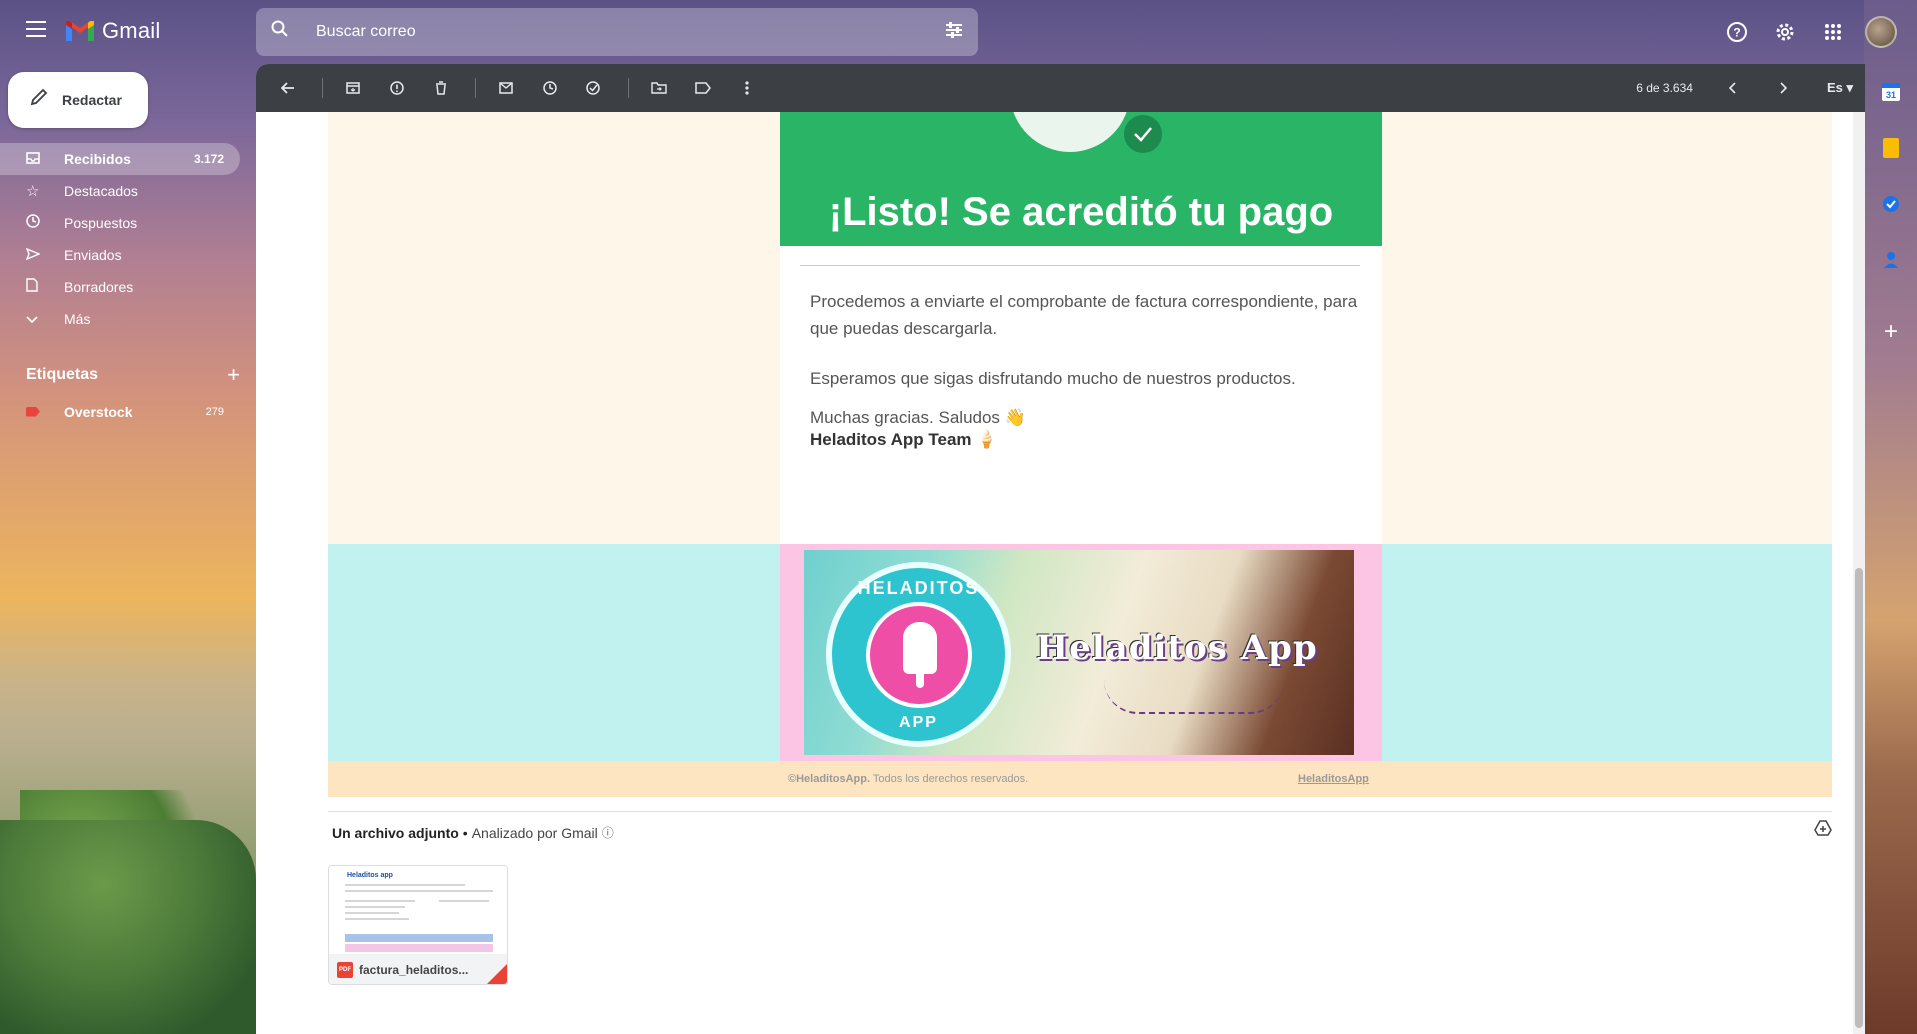 The image size is (1917, 1034). What do you see at coordinates (395, 832) in the screenshot?
I see `attachments-title: Un archivo adjunto` at bounding box center [395, 832].